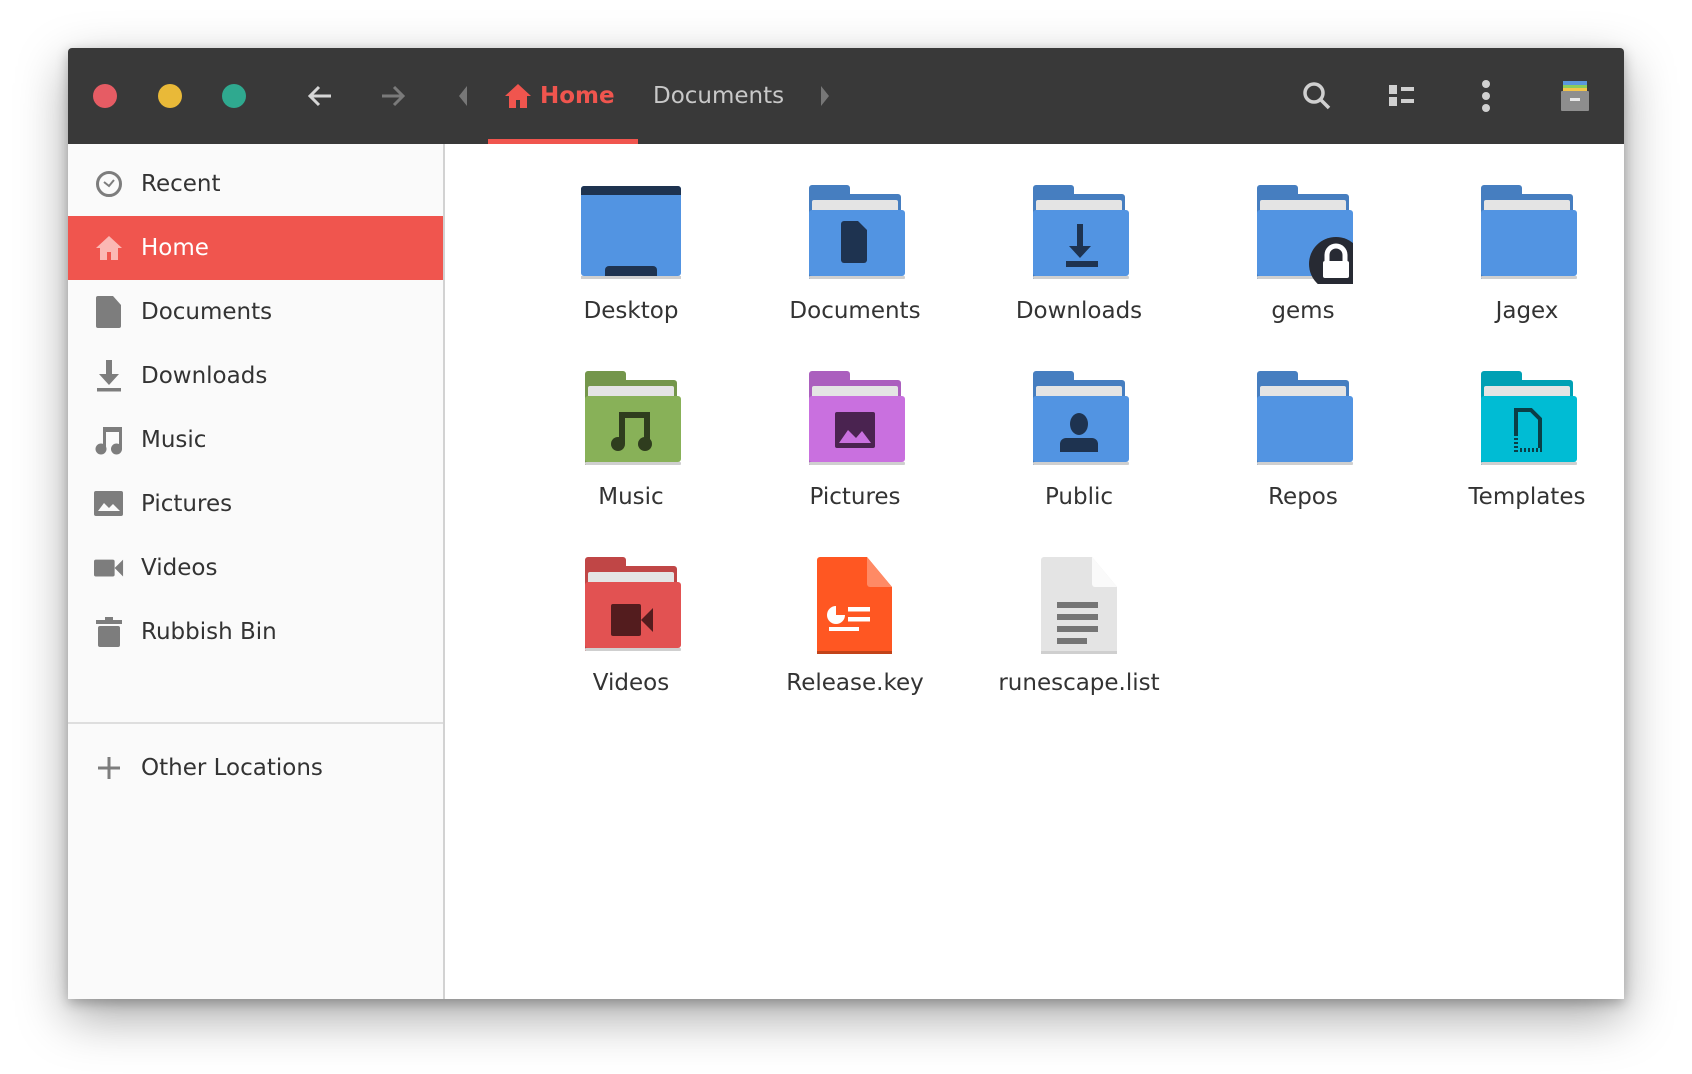 The height and width of the screenshot is (1074, 1692). I want to click on templates-folder-icon, so click(1527, 420).